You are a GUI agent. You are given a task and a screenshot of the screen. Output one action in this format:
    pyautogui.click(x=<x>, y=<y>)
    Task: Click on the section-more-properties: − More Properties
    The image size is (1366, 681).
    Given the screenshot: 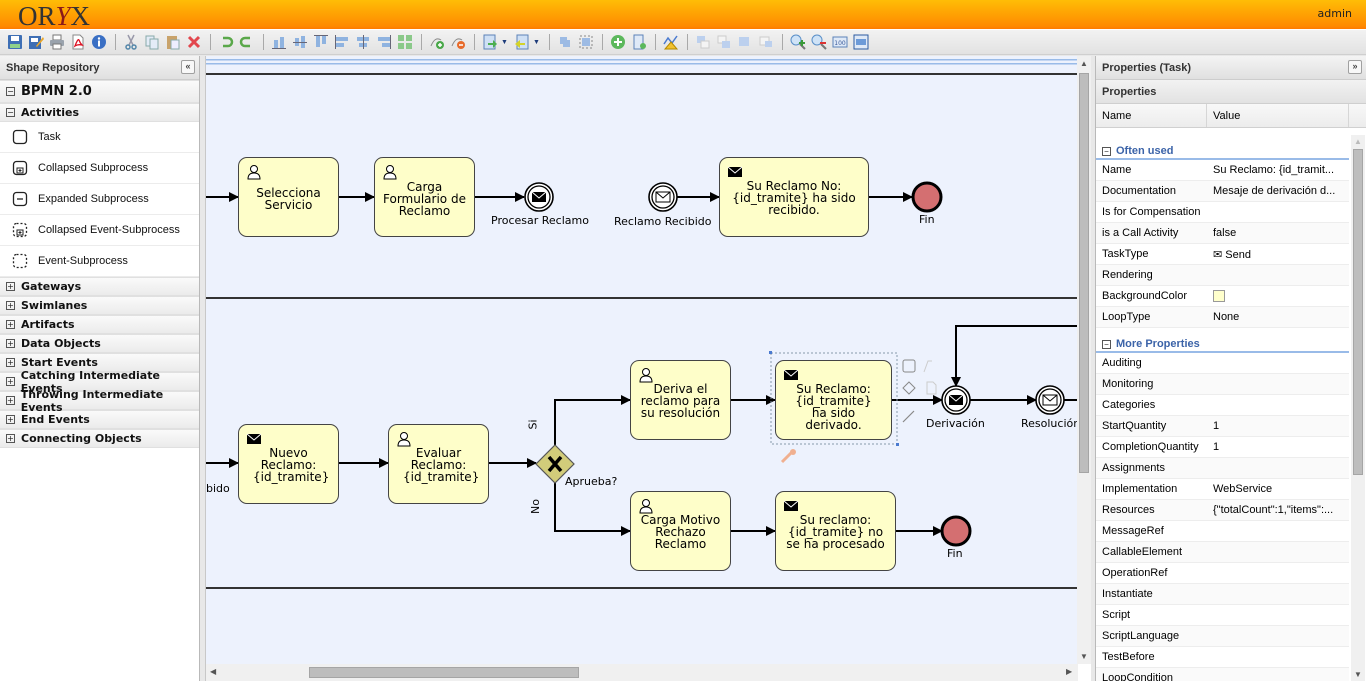 What is the action you would take?
    pyautogui.click(x=1222, y=340)
    